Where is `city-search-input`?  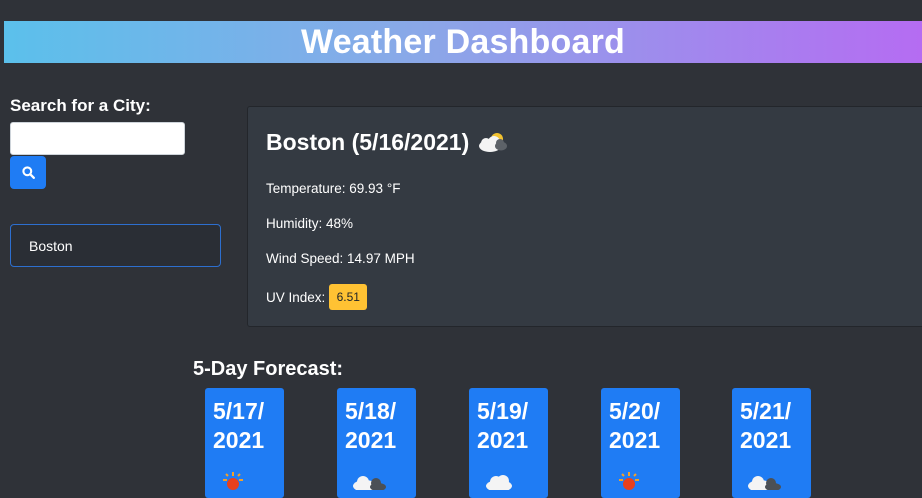 city-search-input is located at coordinates (97, 138).